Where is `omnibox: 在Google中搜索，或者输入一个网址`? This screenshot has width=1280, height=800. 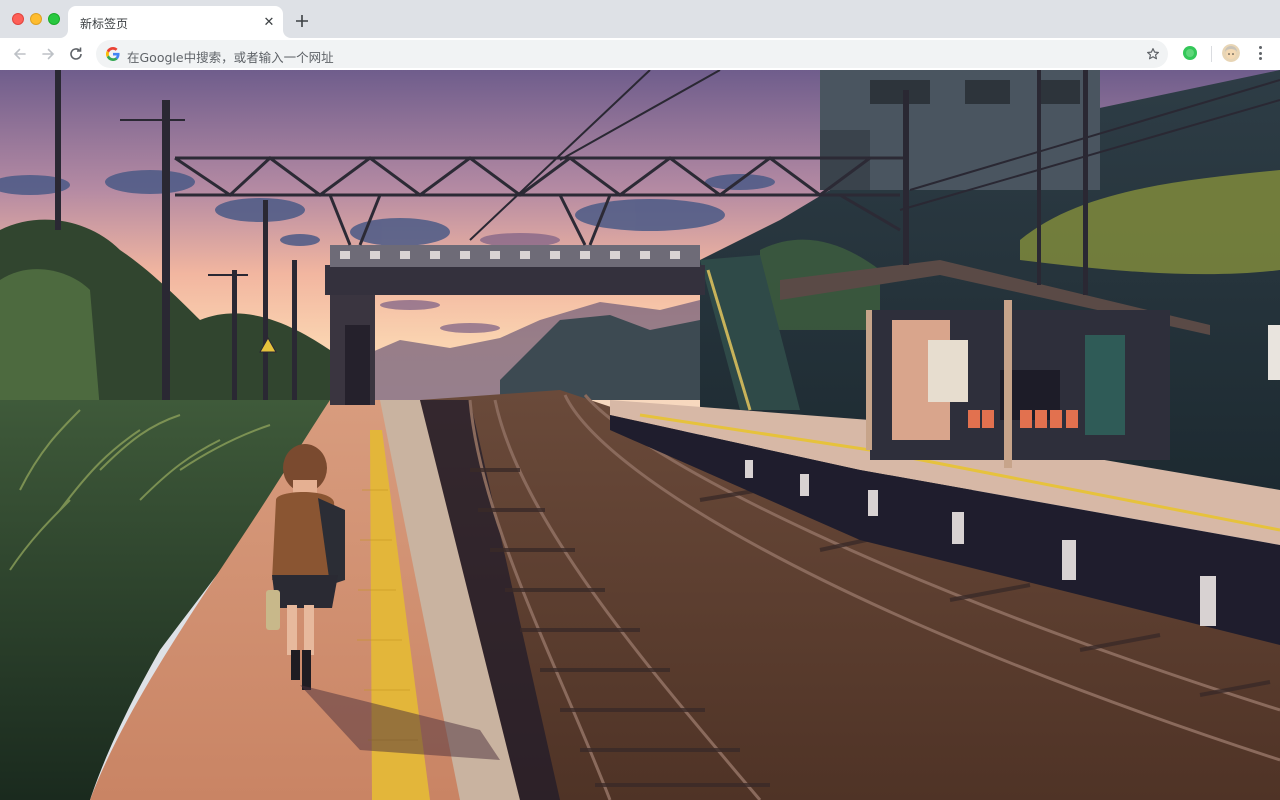 omnibox: 在Google中搜索，或者输入一个网址 is located at coordinates (632, 54).